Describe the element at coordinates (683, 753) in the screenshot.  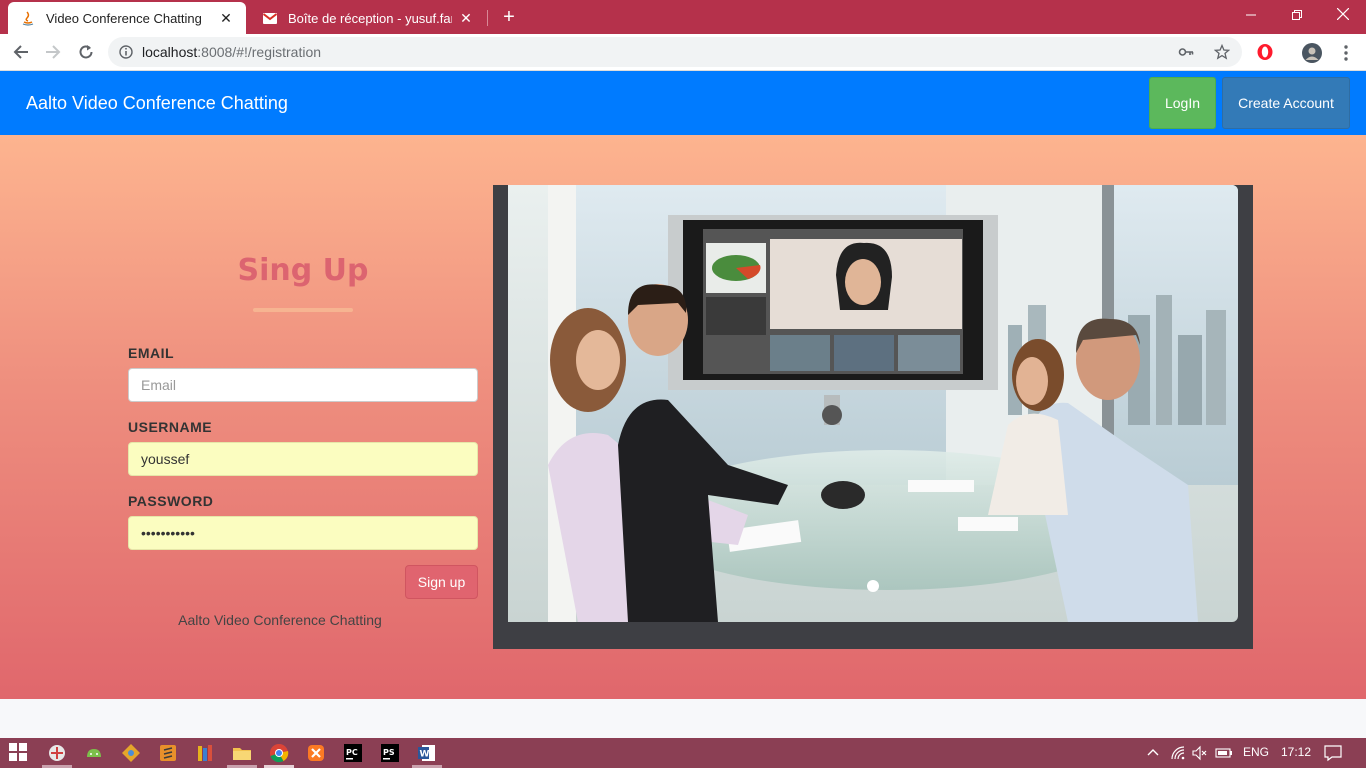
I see `windows-taskbar: PC PS W ENG 17:12` at that location.